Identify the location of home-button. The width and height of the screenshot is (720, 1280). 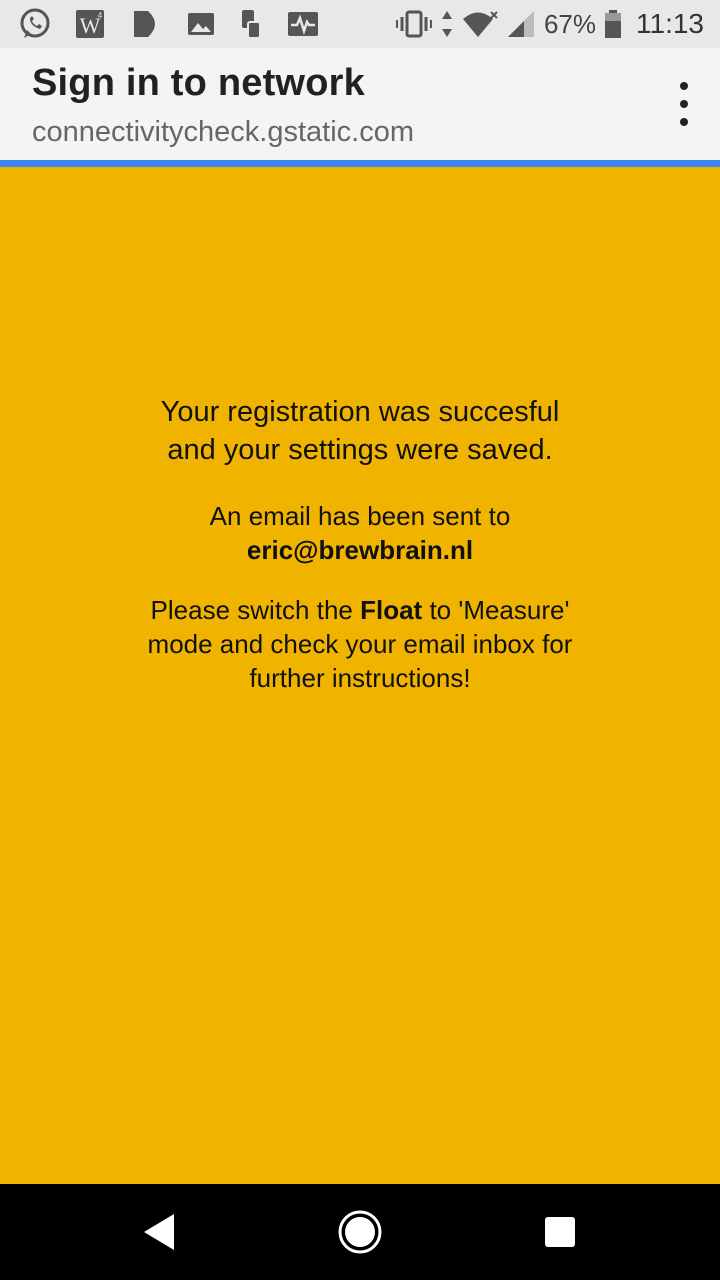
(360, 1232).